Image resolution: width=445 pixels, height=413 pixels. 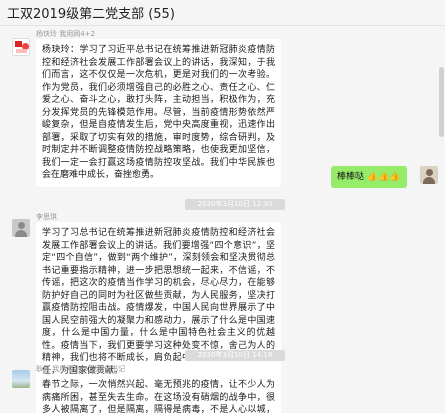 I want to click on timestamp: 2020年3月10日 12:30, so click(x=235, y=204).